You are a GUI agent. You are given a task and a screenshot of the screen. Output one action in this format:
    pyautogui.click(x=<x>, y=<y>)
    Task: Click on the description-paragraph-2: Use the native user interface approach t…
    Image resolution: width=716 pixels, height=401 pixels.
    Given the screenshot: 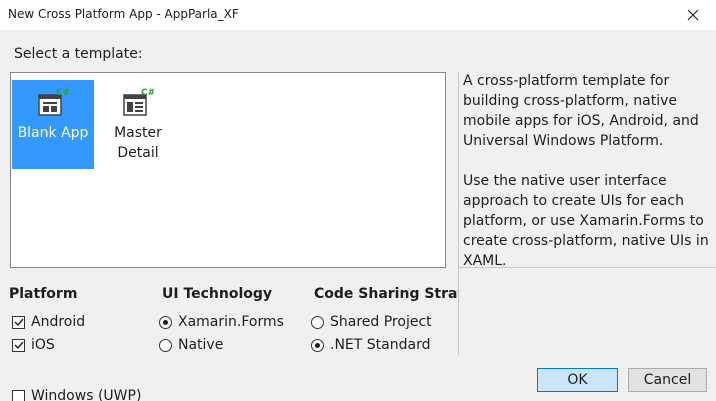 What is the action you would take?
    pyautogui.click(x=586, y=221)
    